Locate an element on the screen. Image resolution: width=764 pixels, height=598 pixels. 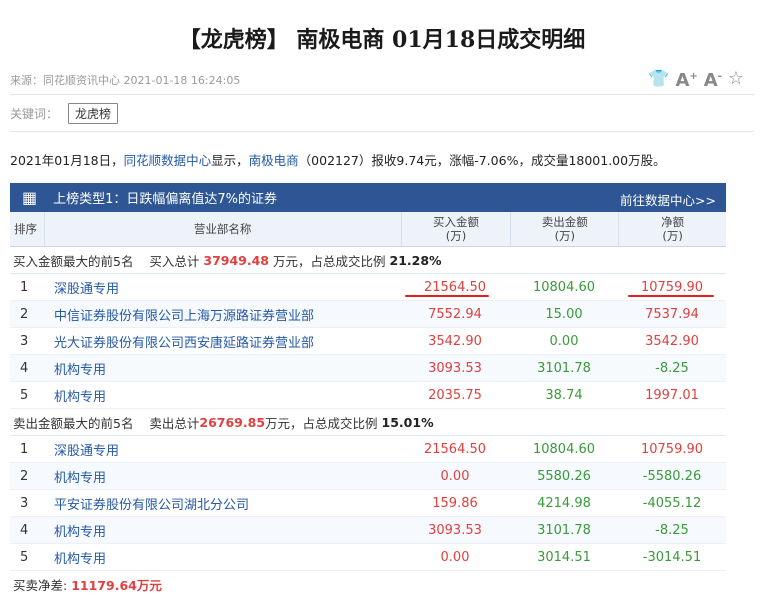
buy-amount: 159.86 is located at coordinates (455, 503).